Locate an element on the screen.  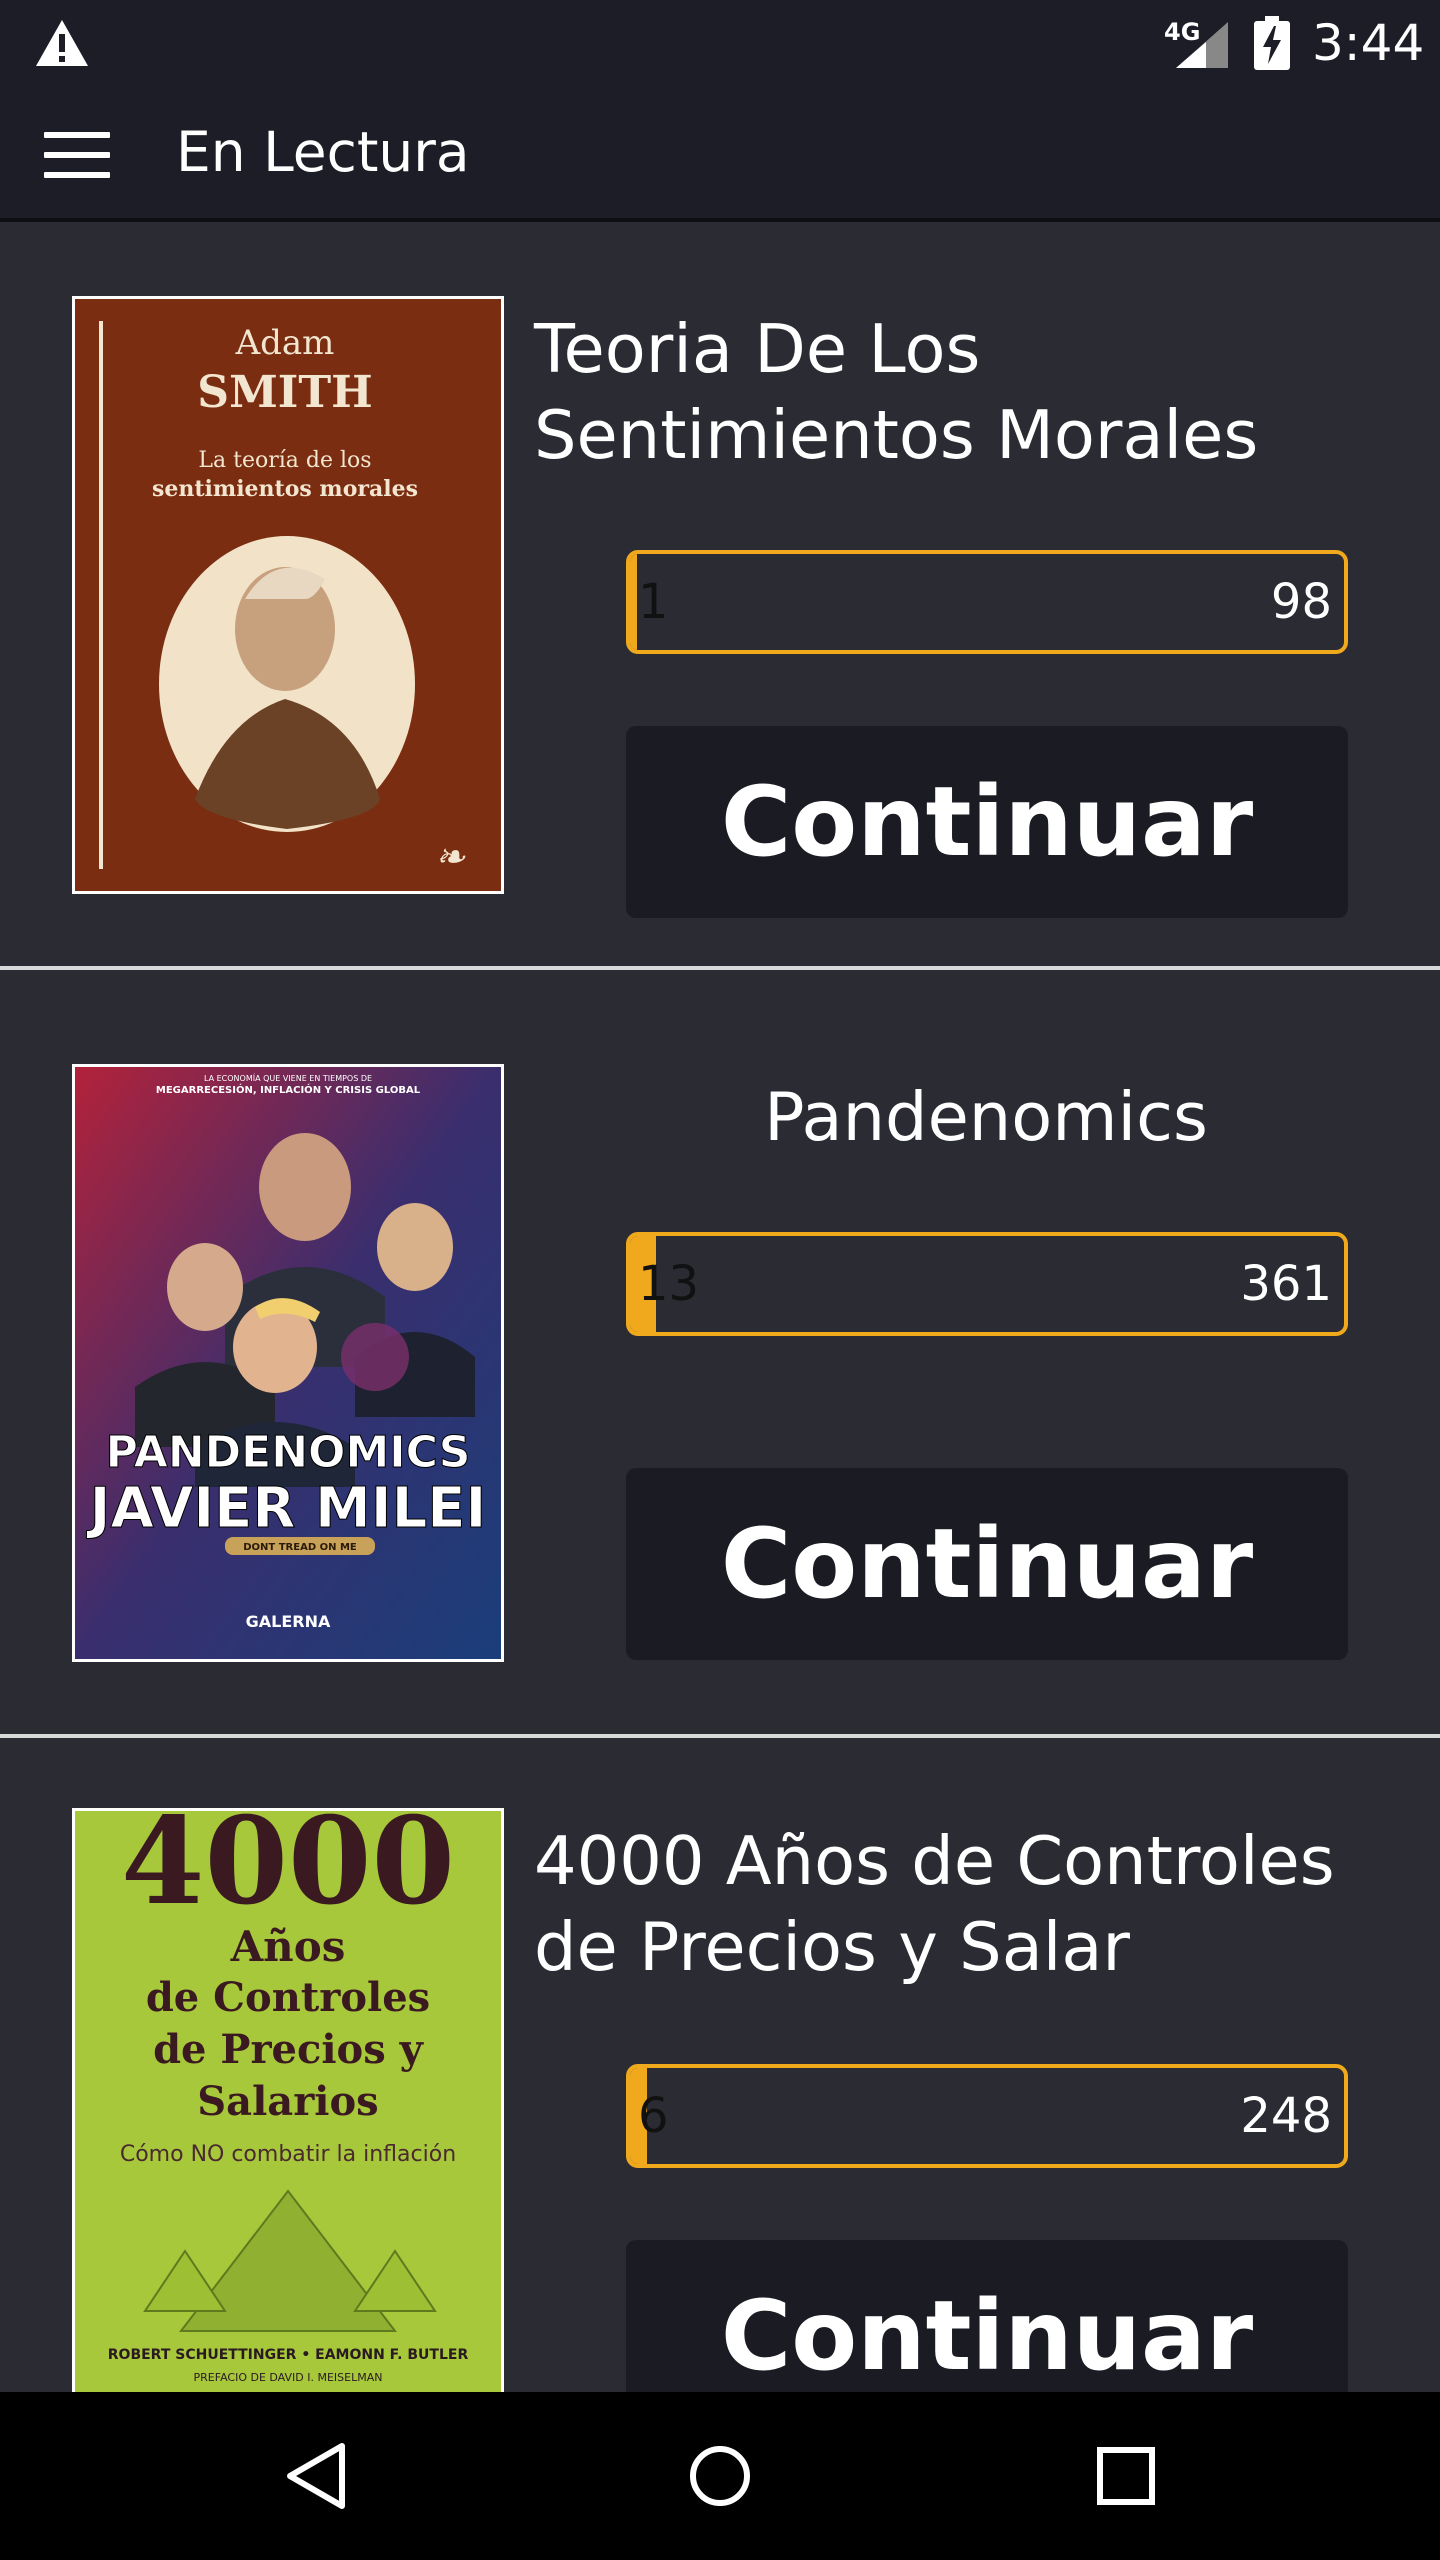
clock: 3:44 is located at coordinates (1368, 43).